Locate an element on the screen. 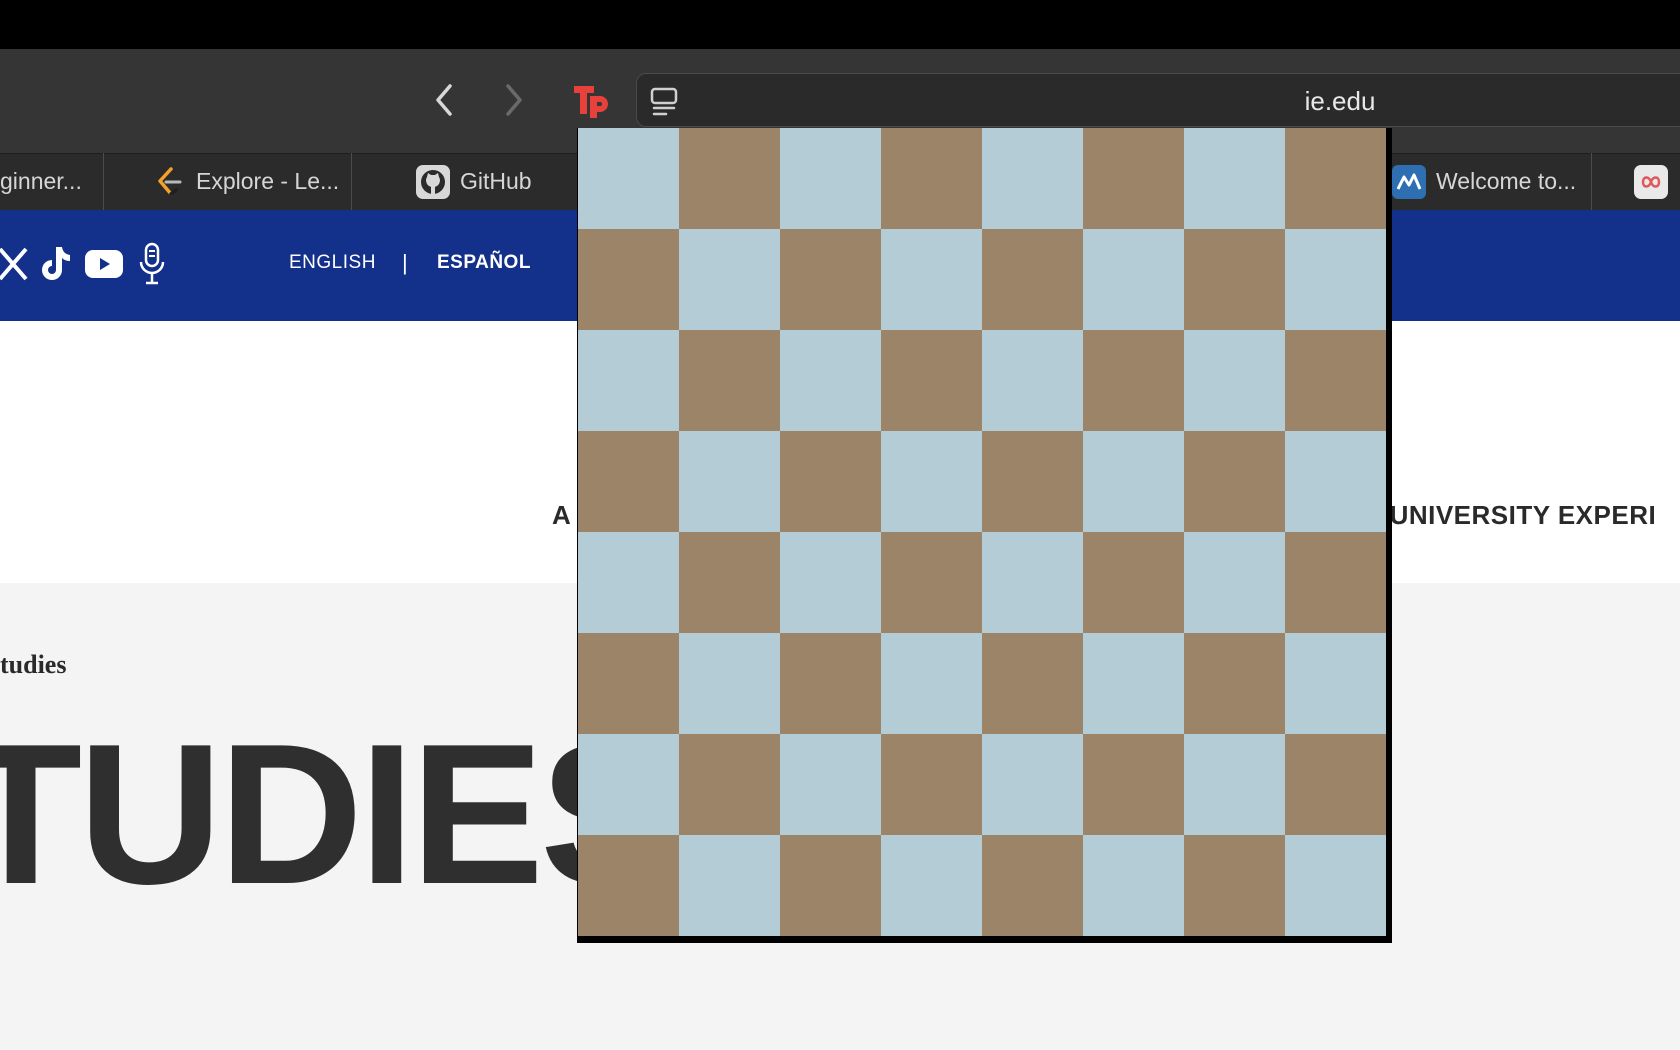 This screenshot has width=1680, height=1050. tab-infinity is located at coordinates (1636, 181).